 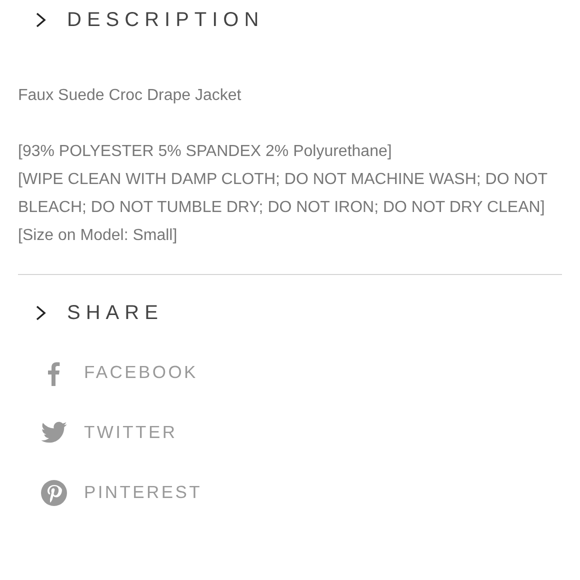 I want to click on section-heading: DESCRIPTION, so click(x=165, y=20).